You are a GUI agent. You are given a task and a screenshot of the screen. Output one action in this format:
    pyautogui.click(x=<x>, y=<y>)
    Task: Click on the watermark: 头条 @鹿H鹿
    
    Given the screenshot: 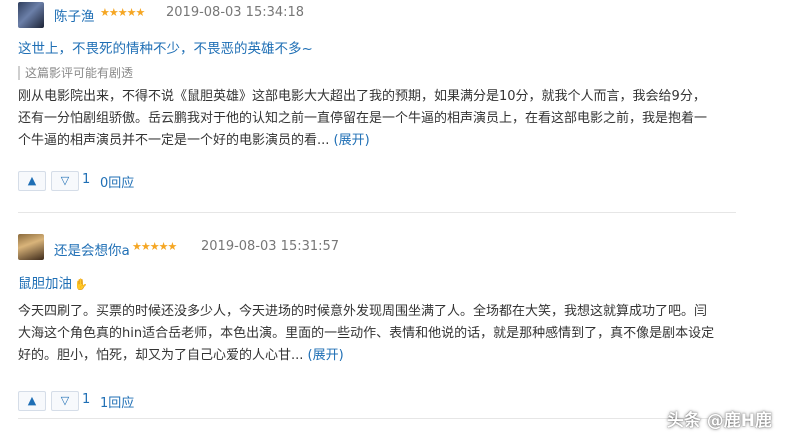 What is the action you would take?
    pyautogui.click(x=719, y=421)
    